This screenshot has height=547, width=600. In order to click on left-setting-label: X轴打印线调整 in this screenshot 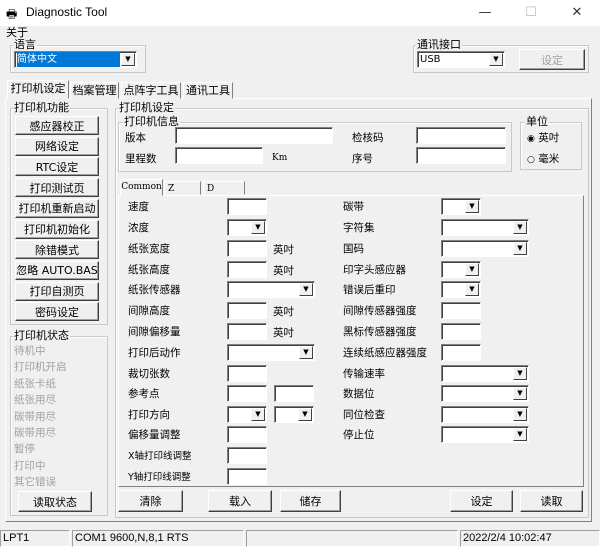, I will do `click(160, 456)`.